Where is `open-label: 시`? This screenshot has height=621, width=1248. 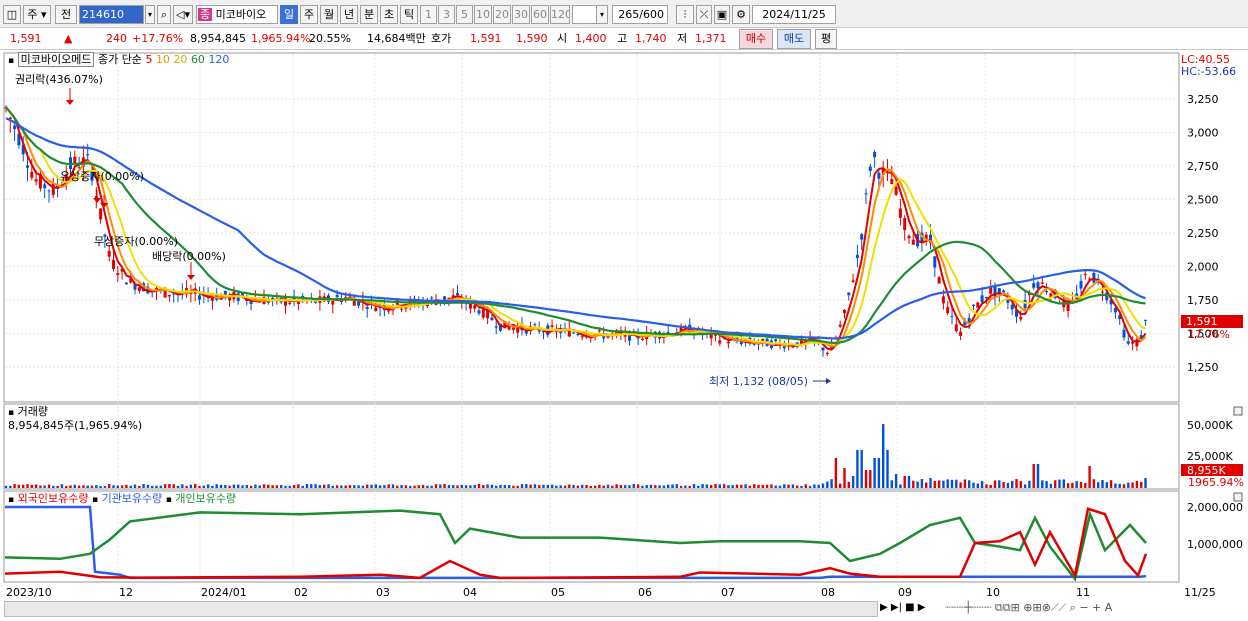 open-label: 시 is located at coordinates (562, 38).